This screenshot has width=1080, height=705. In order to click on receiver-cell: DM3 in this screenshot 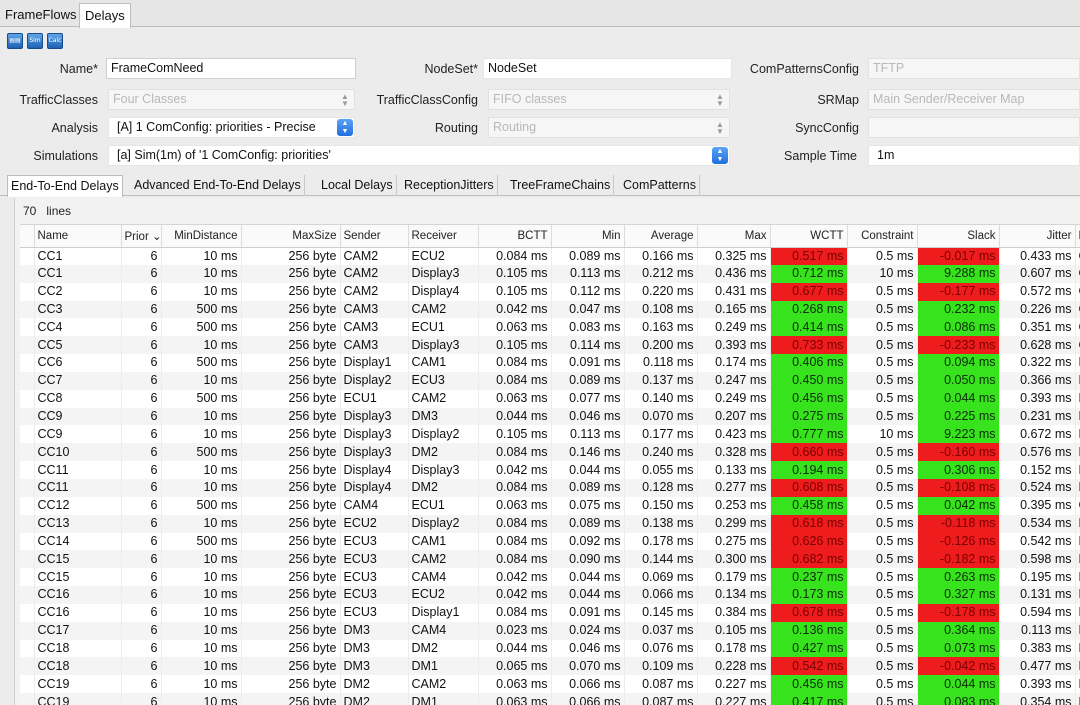, I will do `click(443, 416)`.